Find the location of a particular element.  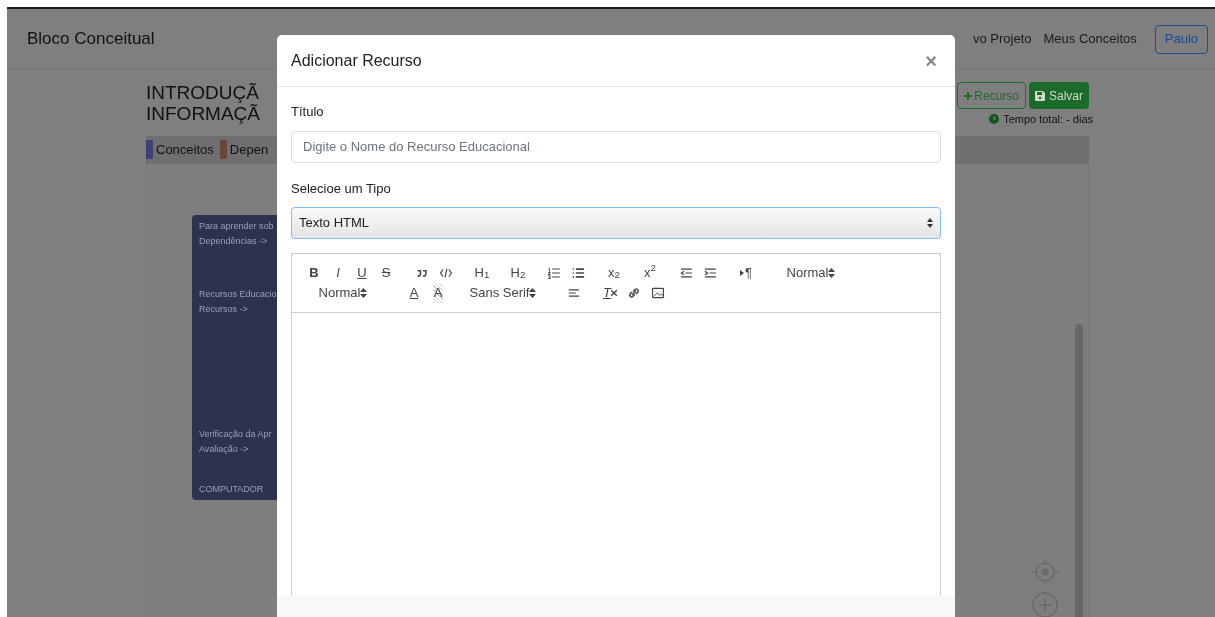

total-time: Tempo total: - dias is located at coordinates (1048, 119).